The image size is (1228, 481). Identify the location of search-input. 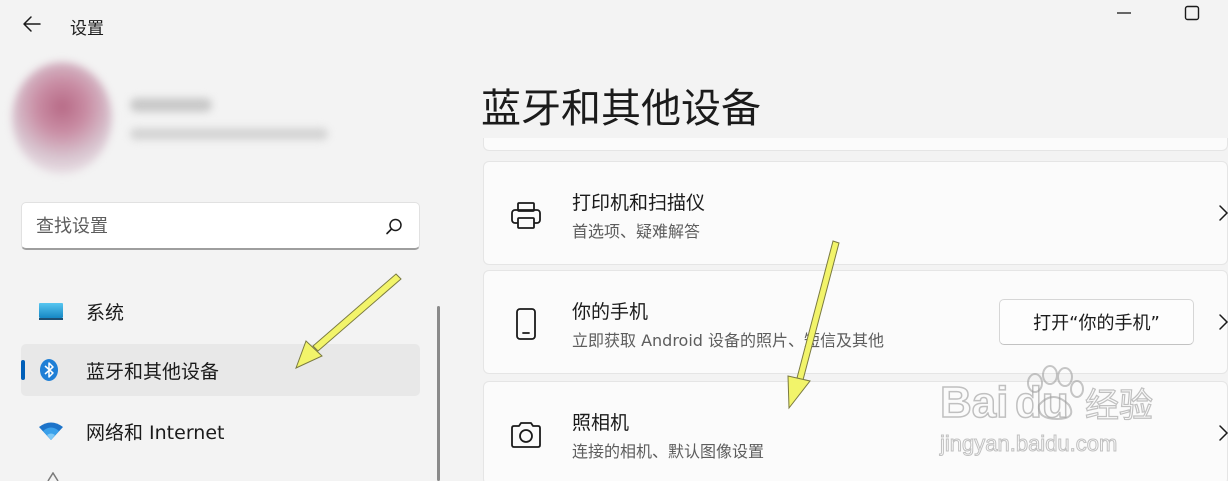
(201, 226).